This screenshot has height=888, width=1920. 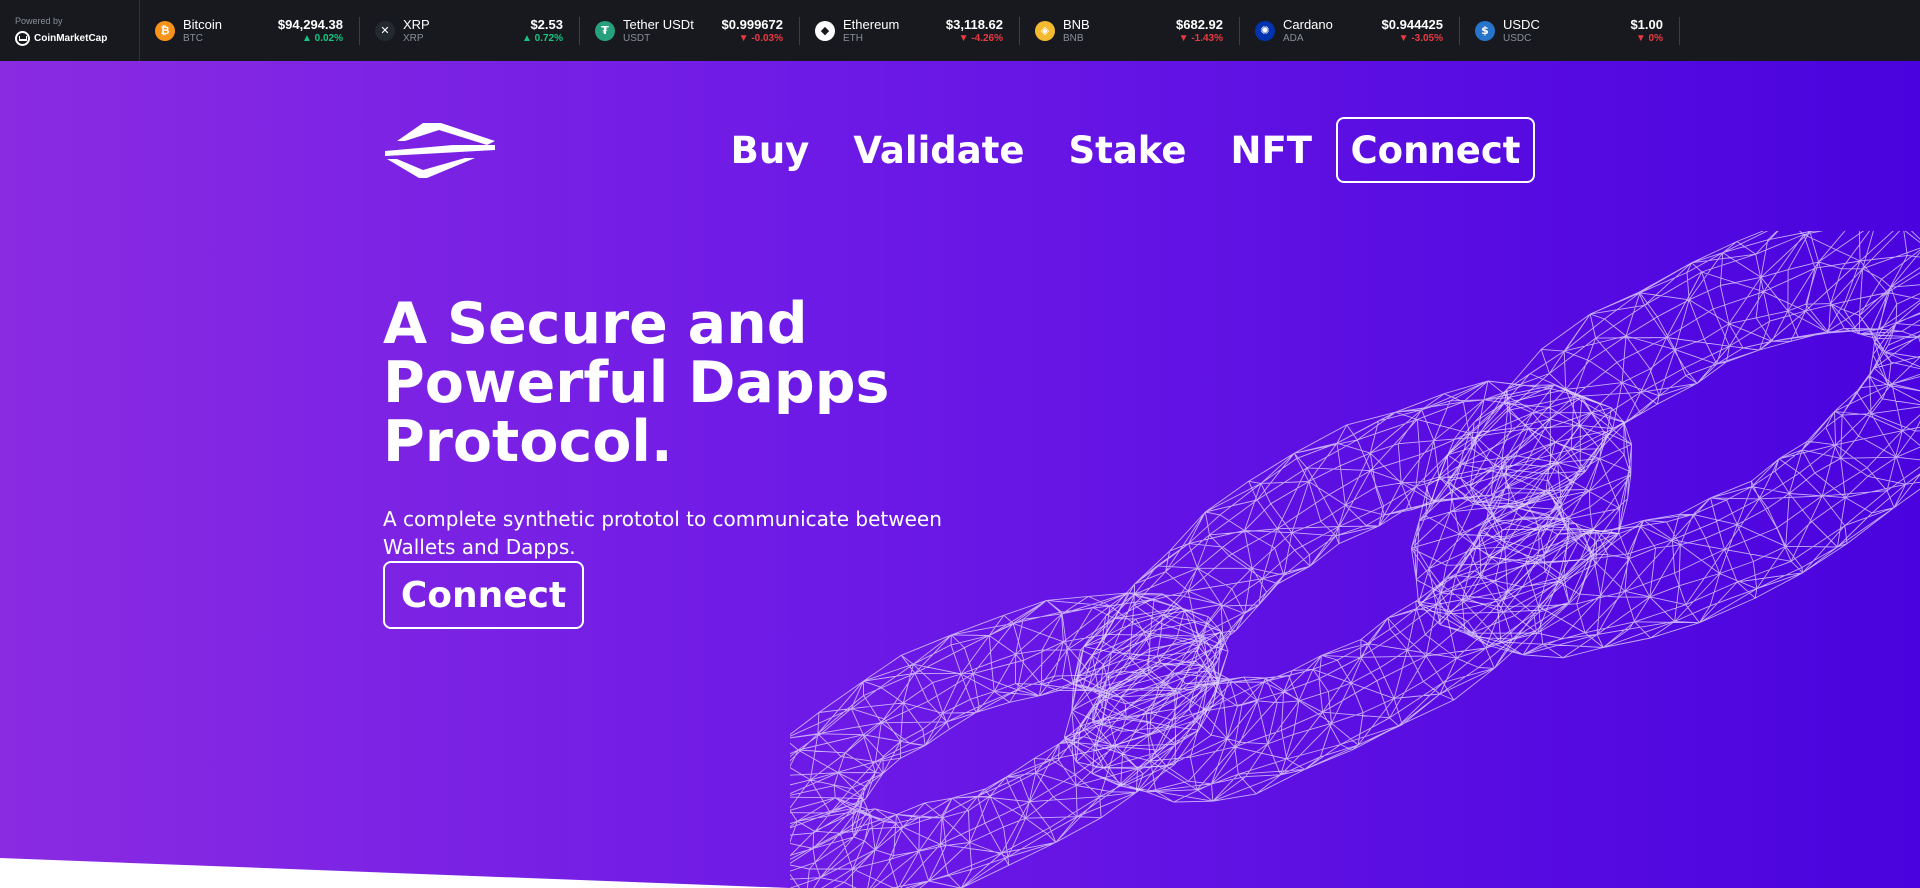 I want to click on xrp-icon: ✕, so click(x=385, y=30).